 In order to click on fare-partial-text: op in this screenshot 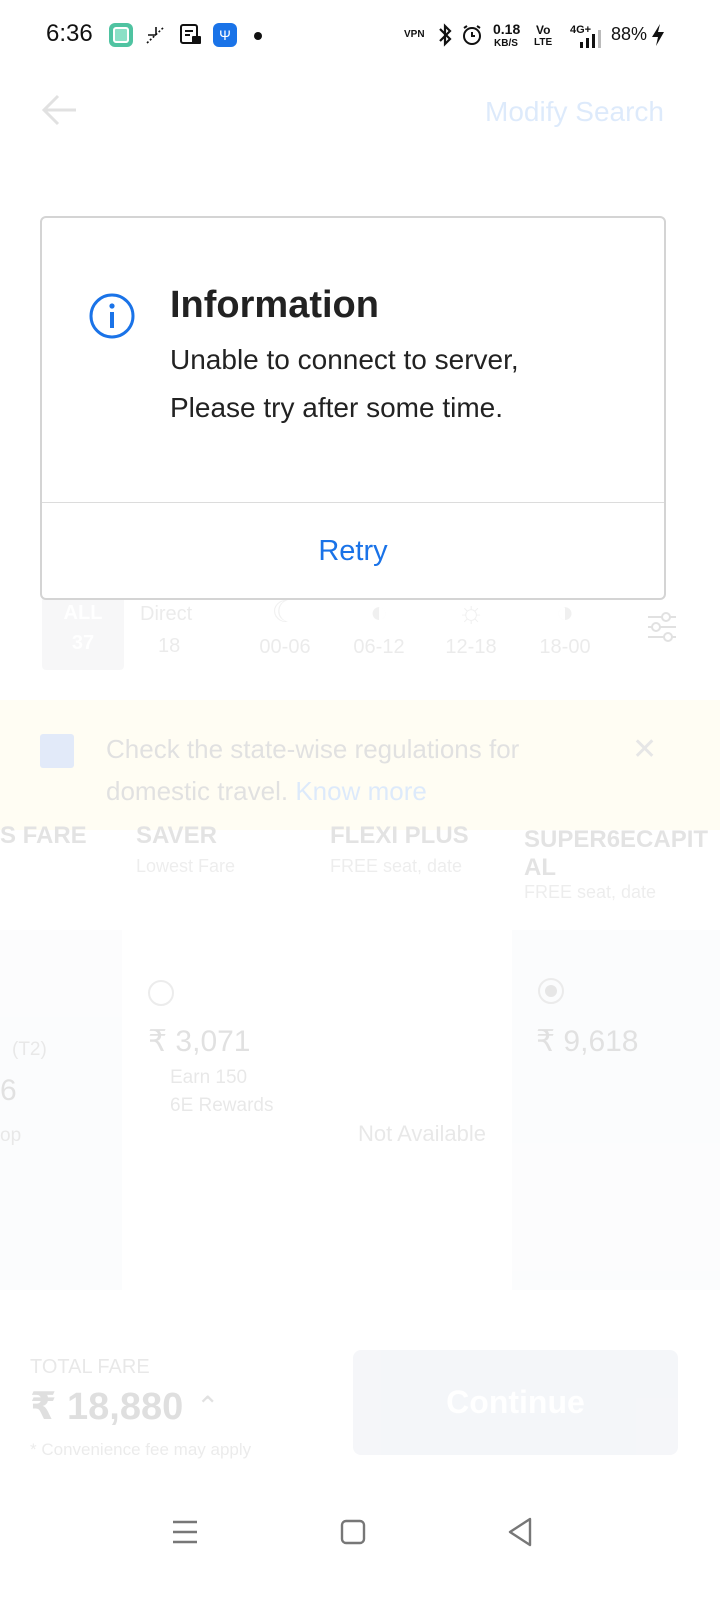, I will do `click(11, 1135)`.